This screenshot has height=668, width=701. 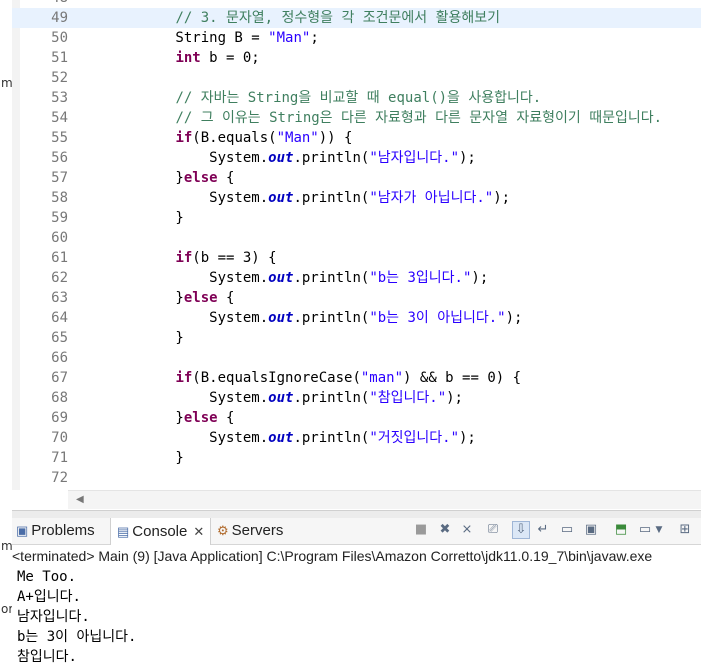 I want to click on remove-all-terminated-icon: ⨯, so click(x=467, y=530).